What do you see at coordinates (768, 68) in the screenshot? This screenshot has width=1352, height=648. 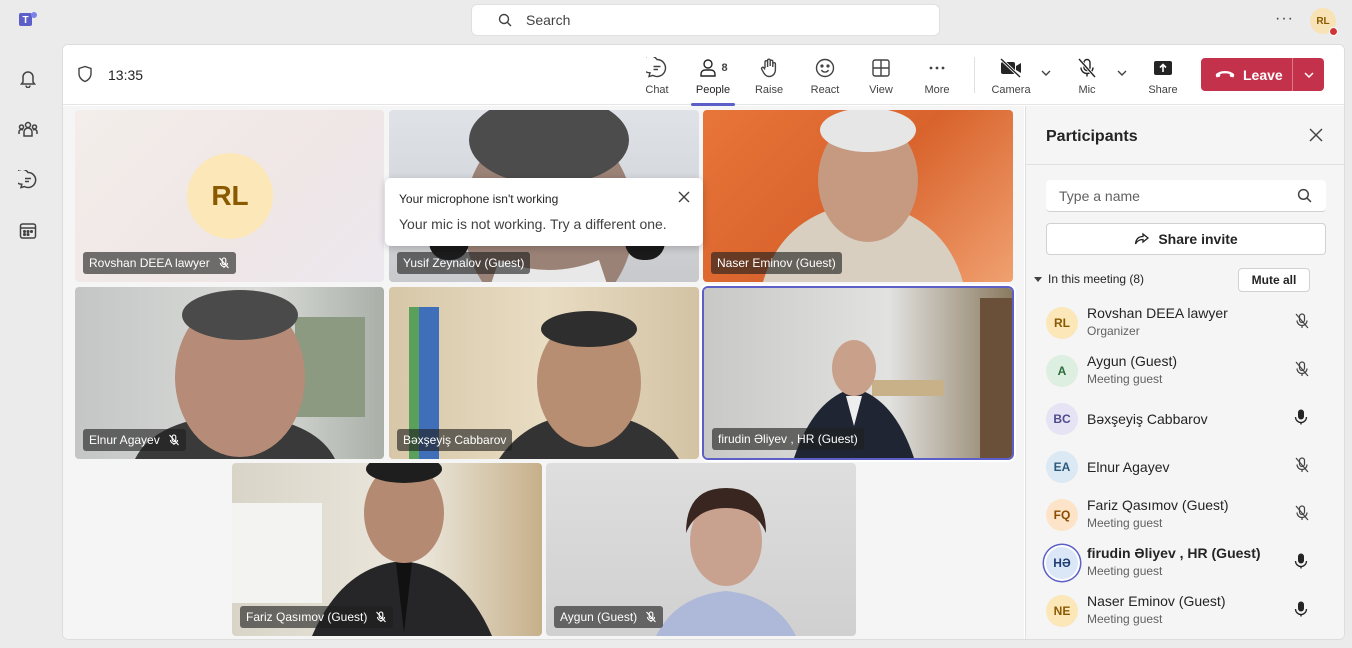 I see `hand-icon` at bounding box center [768, 68].